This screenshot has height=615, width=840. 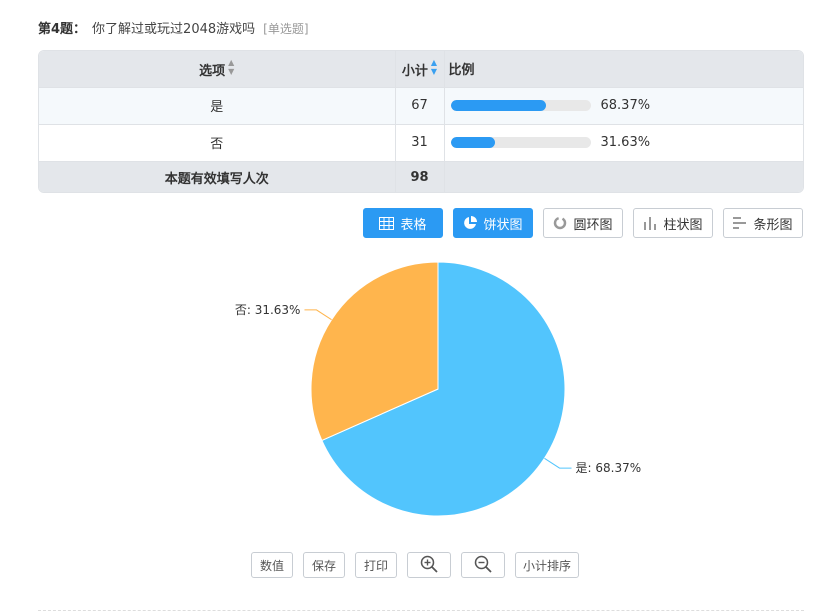 I want to click on chart-type-switcher: 表格 饼状图 圆环图 柱状图 条形图, so click(x=583, y=223).